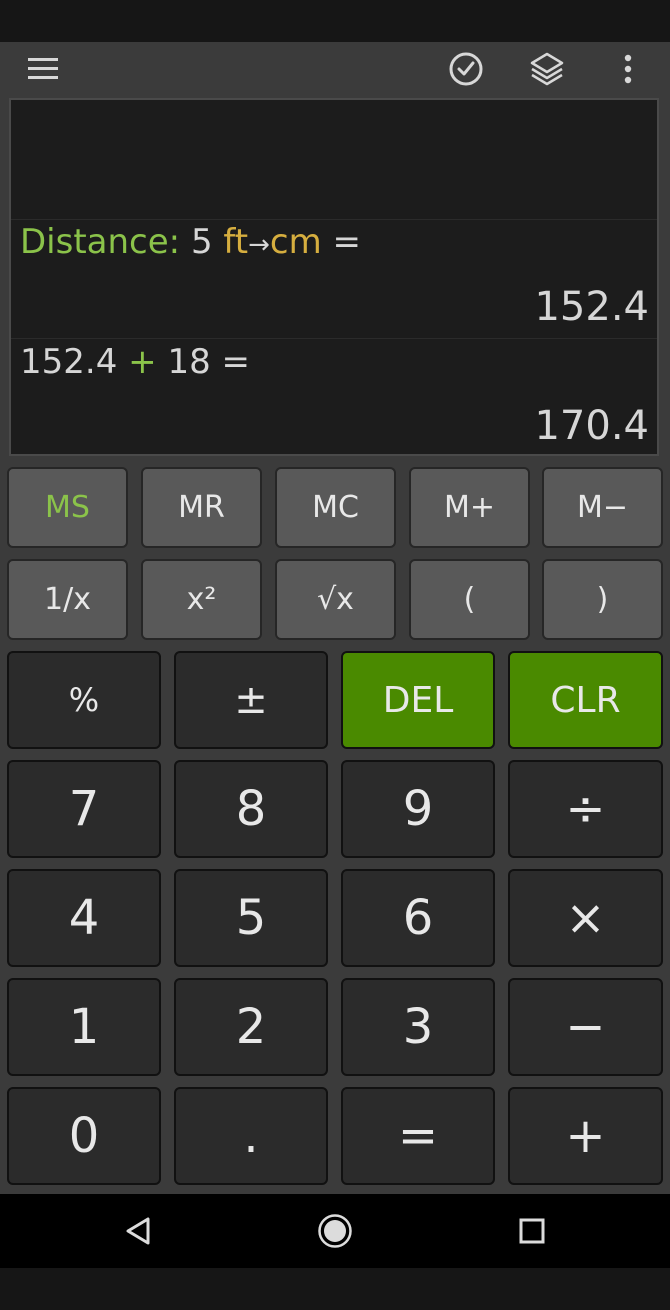 The height and width of the screenshot is (1310, 670). I want to click on digit-7-button: 7, so click(84, 809).